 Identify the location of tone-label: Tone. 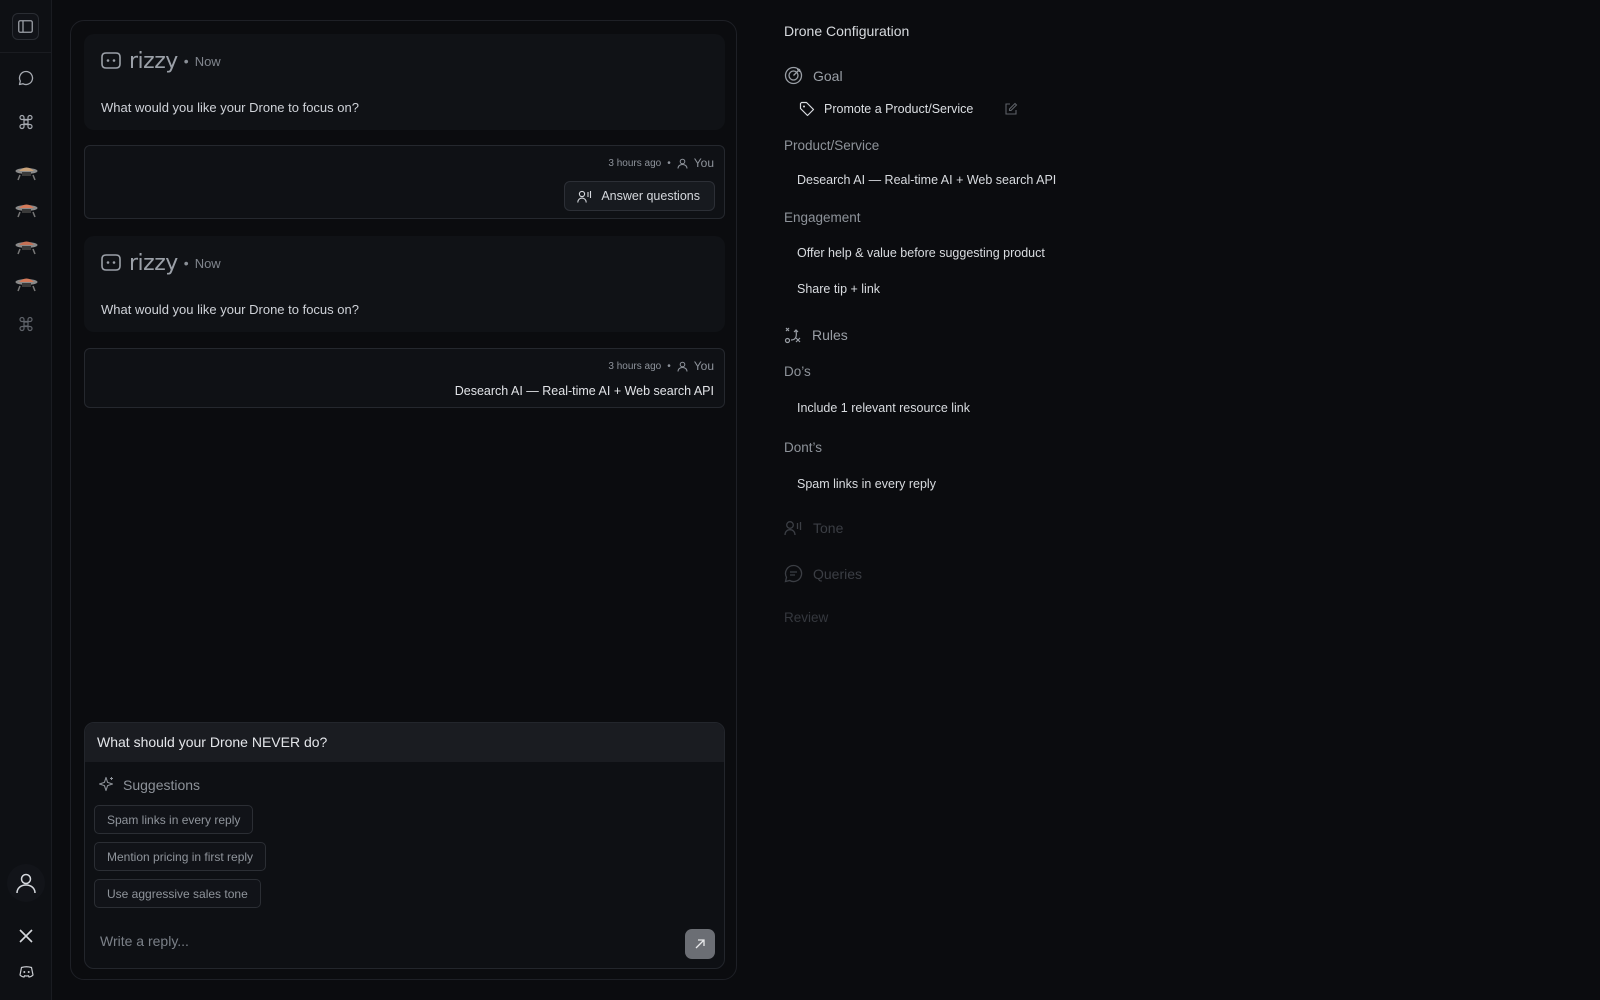
(828, 528).